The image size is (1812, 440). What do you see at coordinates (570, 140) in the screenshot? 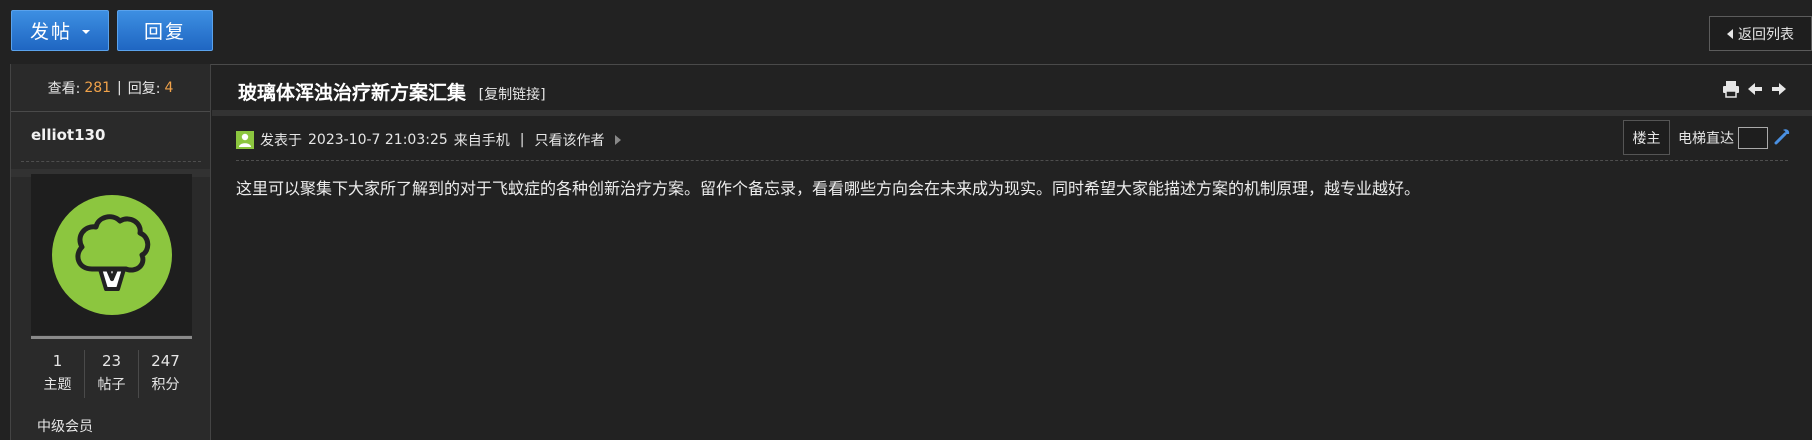
I see `only-author-link: 只看该作者` at bounding box center [570, 140].